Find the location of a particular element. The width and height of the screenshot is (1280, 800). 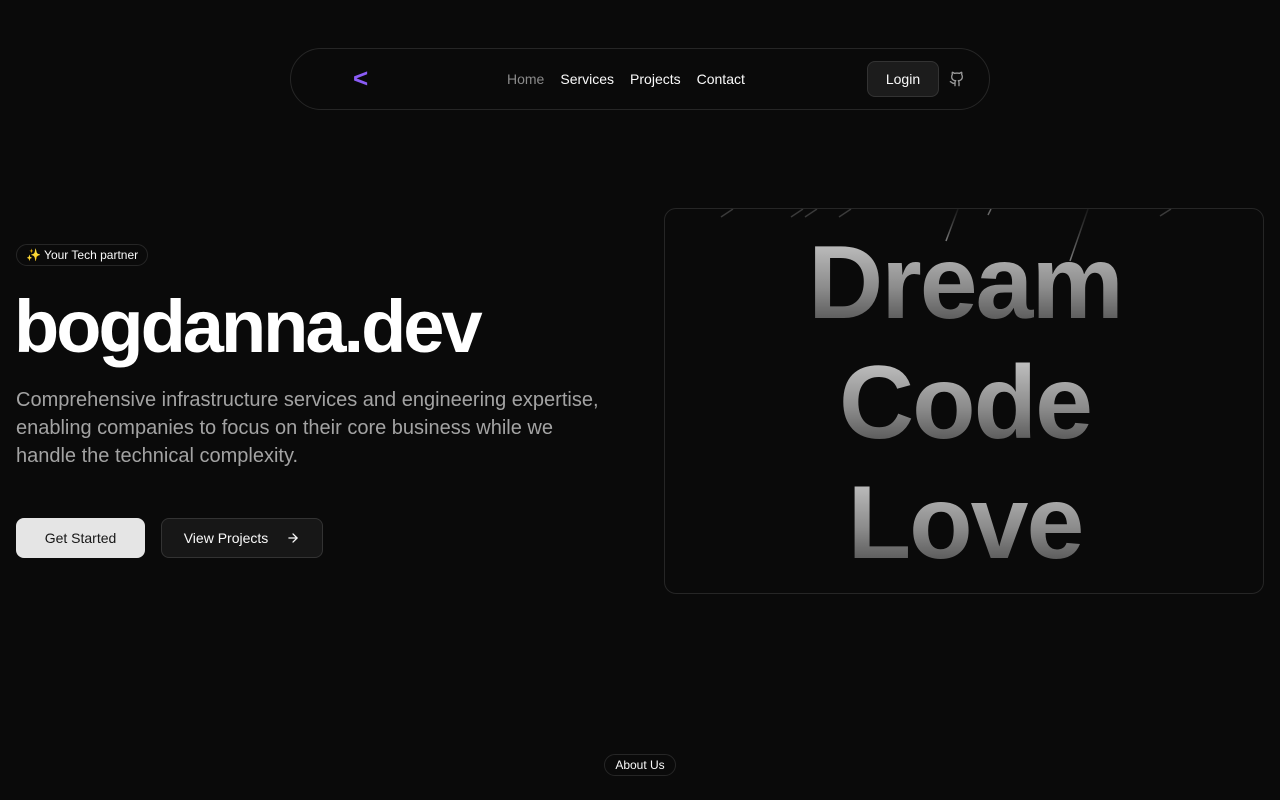

login-button: Login is located at coordinates (903, 79).